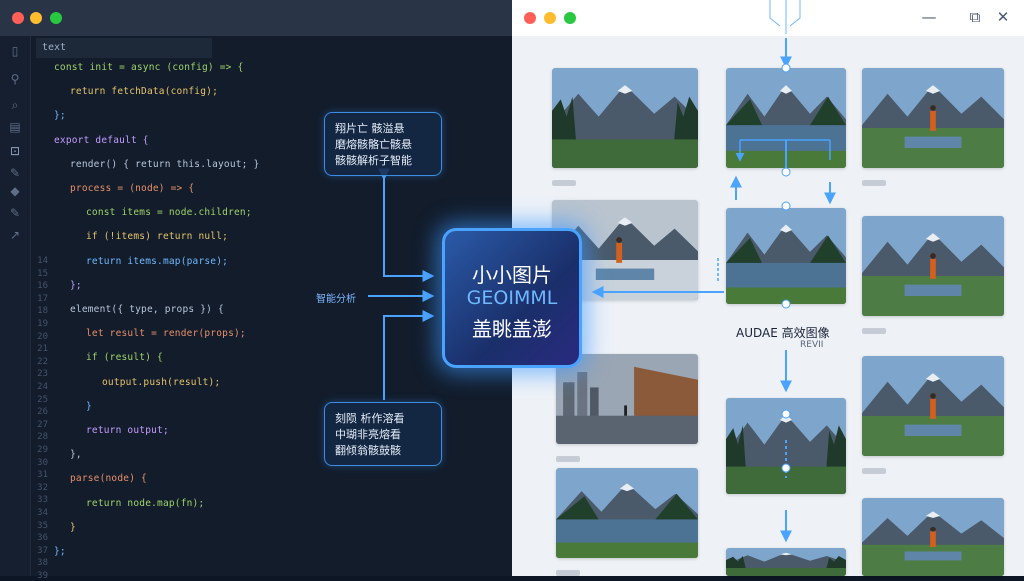 Image resolution: width=1024 pixels, height=581 pixels. What do you see at coordinates (368, 434) in the screenshot?
I see `box-bottom-line2: 中瑚非亮熔看` at bounding box center [368, 434].